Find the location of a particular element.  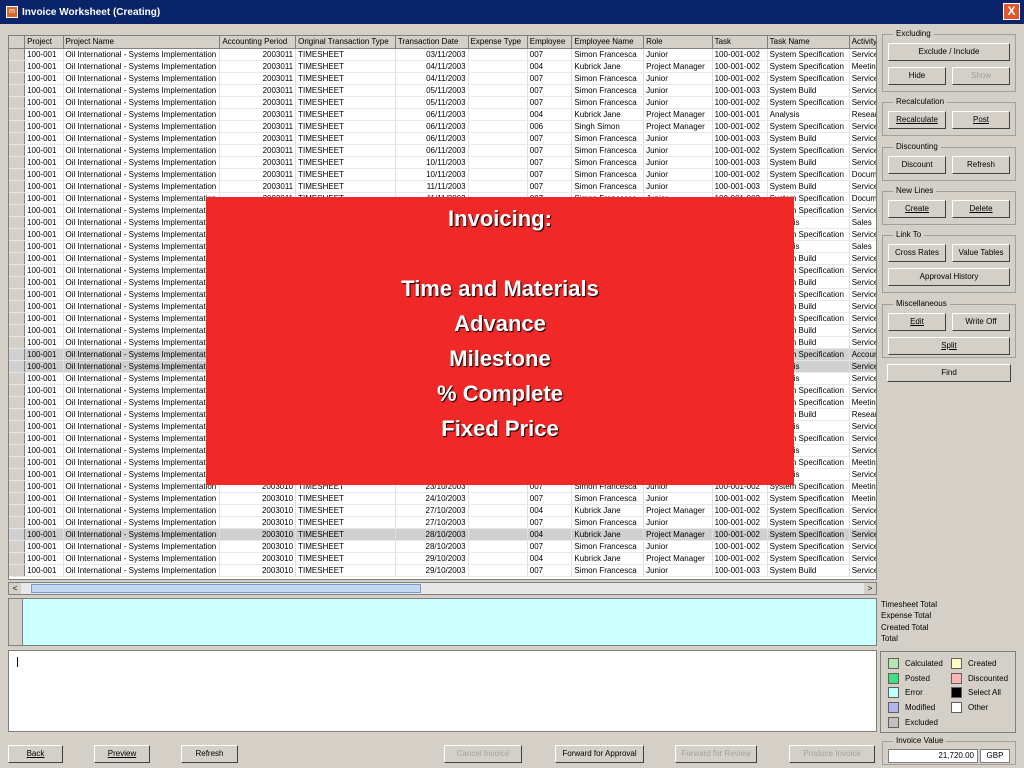

close-icon: X is located at coordinates (1011, 11).